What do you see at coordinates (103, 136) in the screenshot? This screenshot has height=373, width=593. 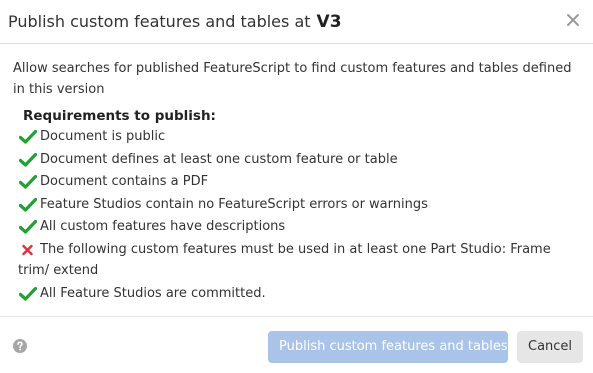 I see `requirement-text: Document is public` at bounding box center [103, 136].